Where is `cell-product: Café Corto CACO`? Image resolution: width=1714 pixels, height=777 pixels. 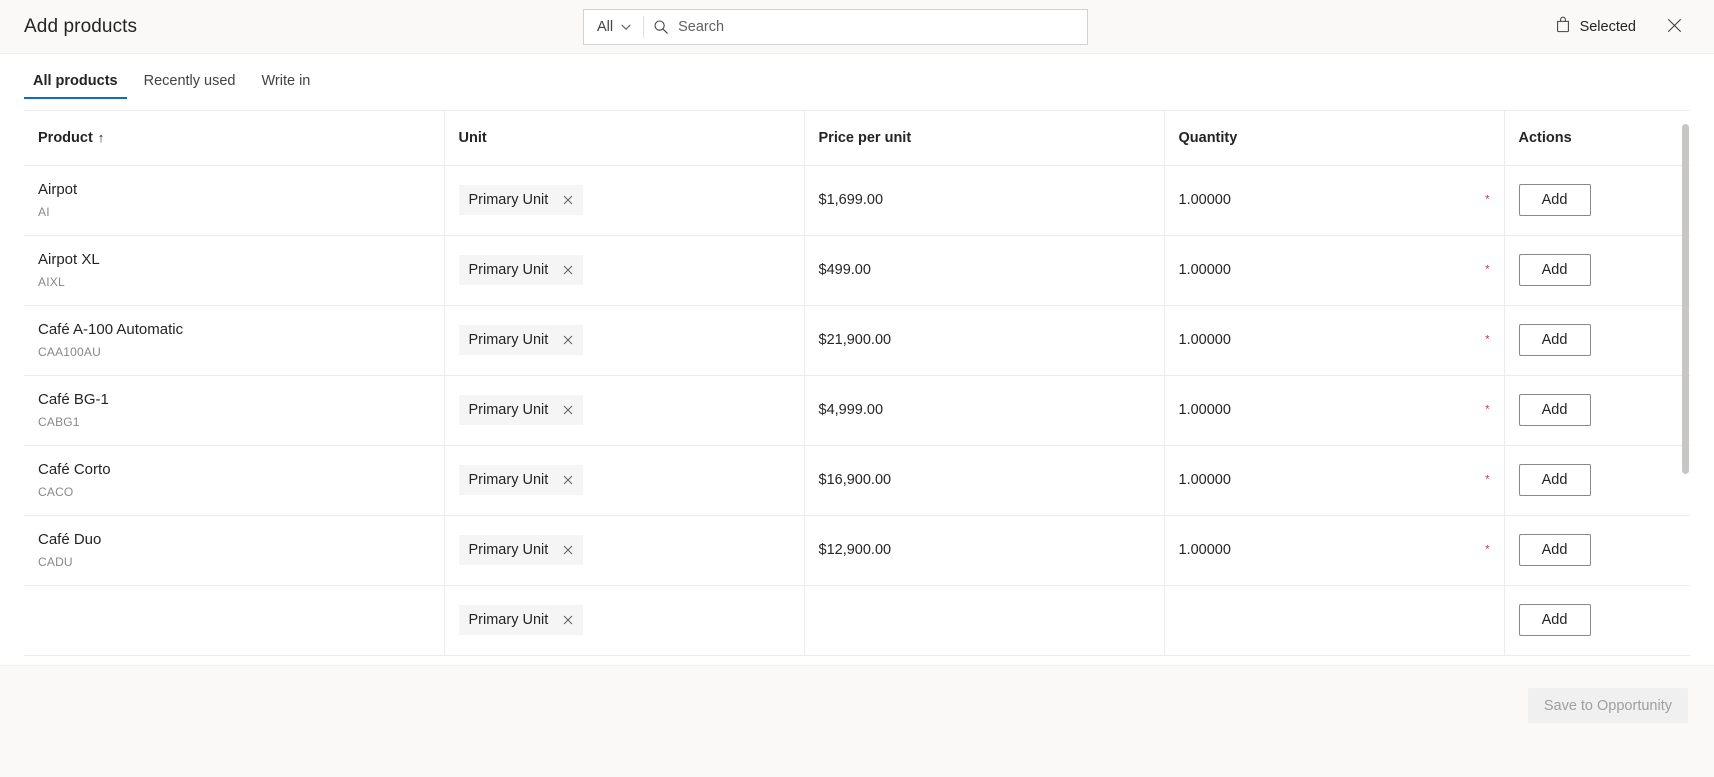
cell-product: Café Corto CACO is located at coordinates (234, 480).